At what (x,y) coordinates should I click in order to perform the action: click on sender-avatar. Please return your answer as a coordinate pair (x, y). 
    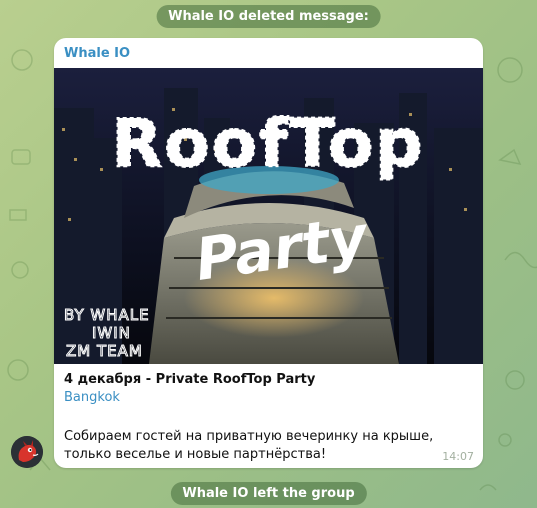
    Looking at the image, I should click on (27, 452).